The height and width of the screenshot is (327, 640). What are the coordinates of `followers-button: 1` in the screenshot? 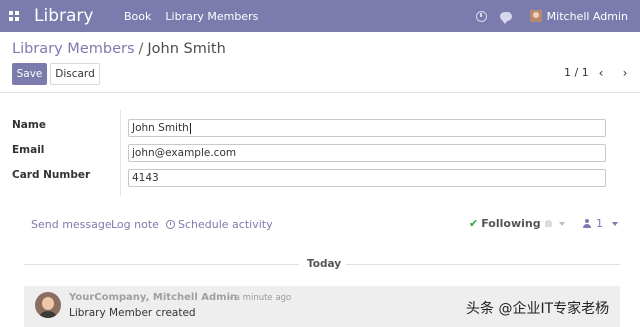 It's located at (600, 223).